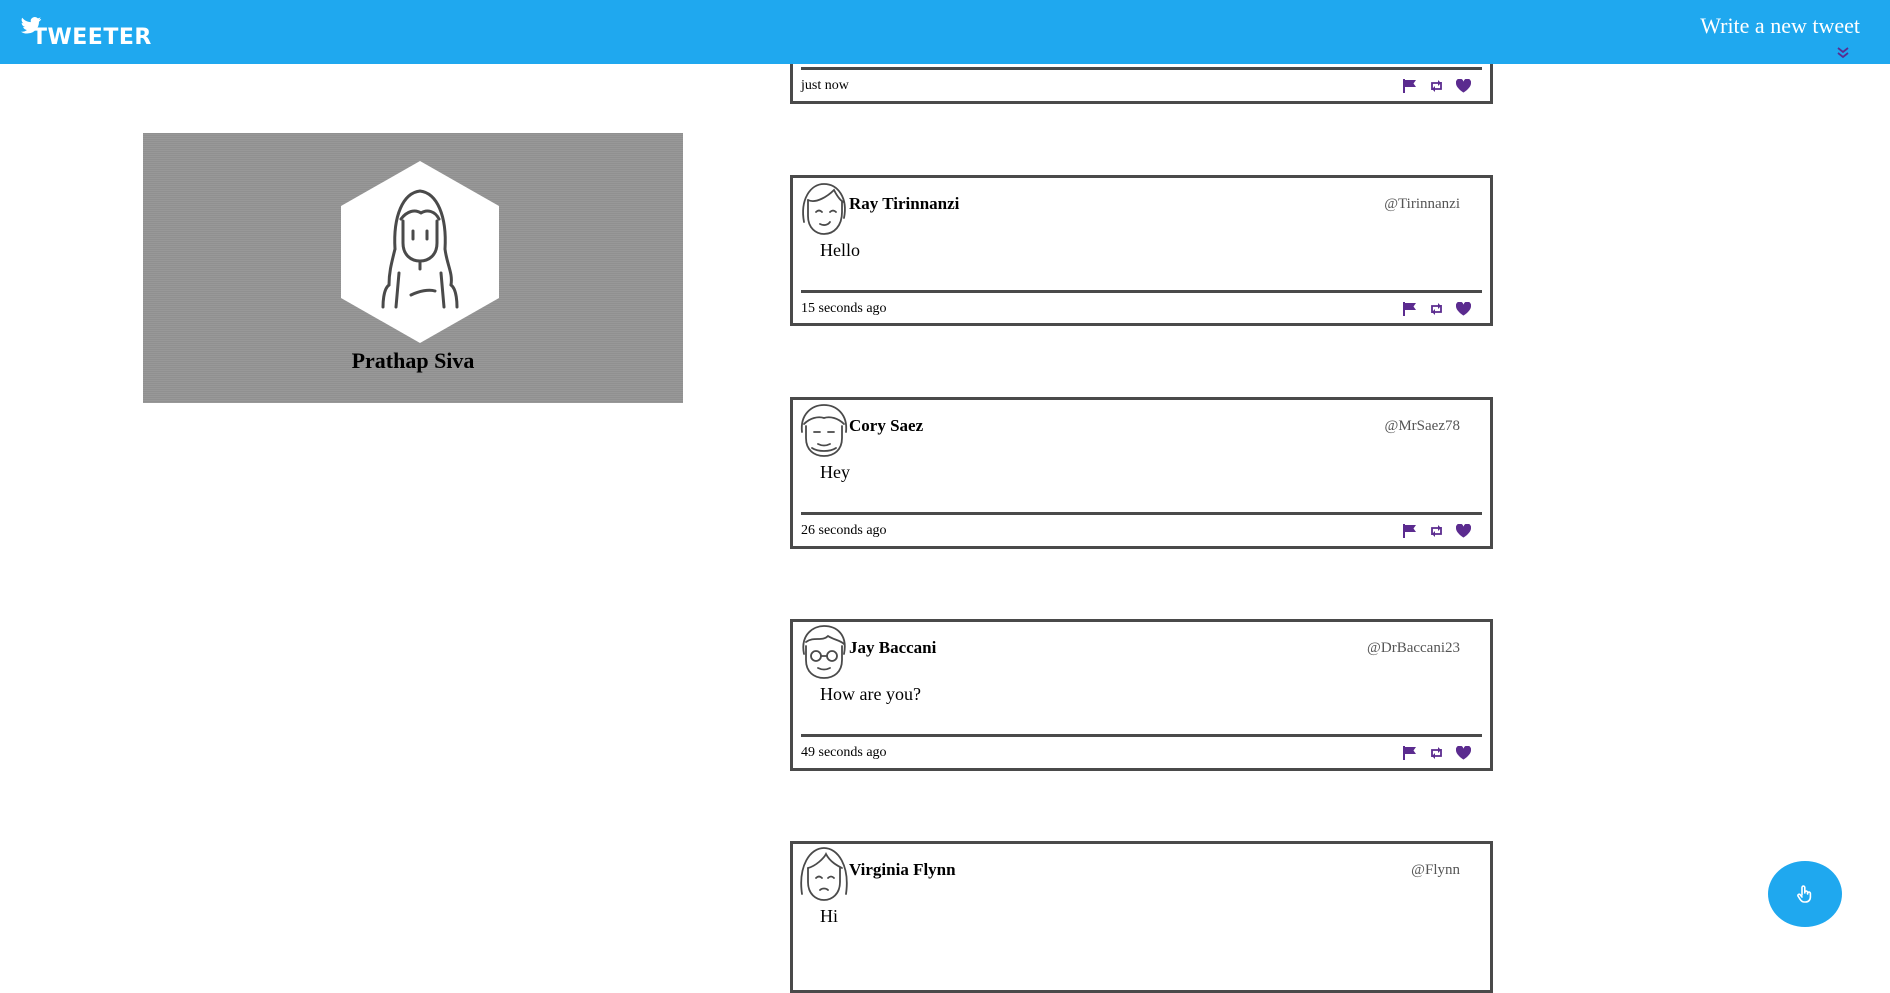 Image resolution: width=1890 pixels, height=993 pixels. I want to click on tweet-timestamp: 49 seconds ago, so click(844, 752).